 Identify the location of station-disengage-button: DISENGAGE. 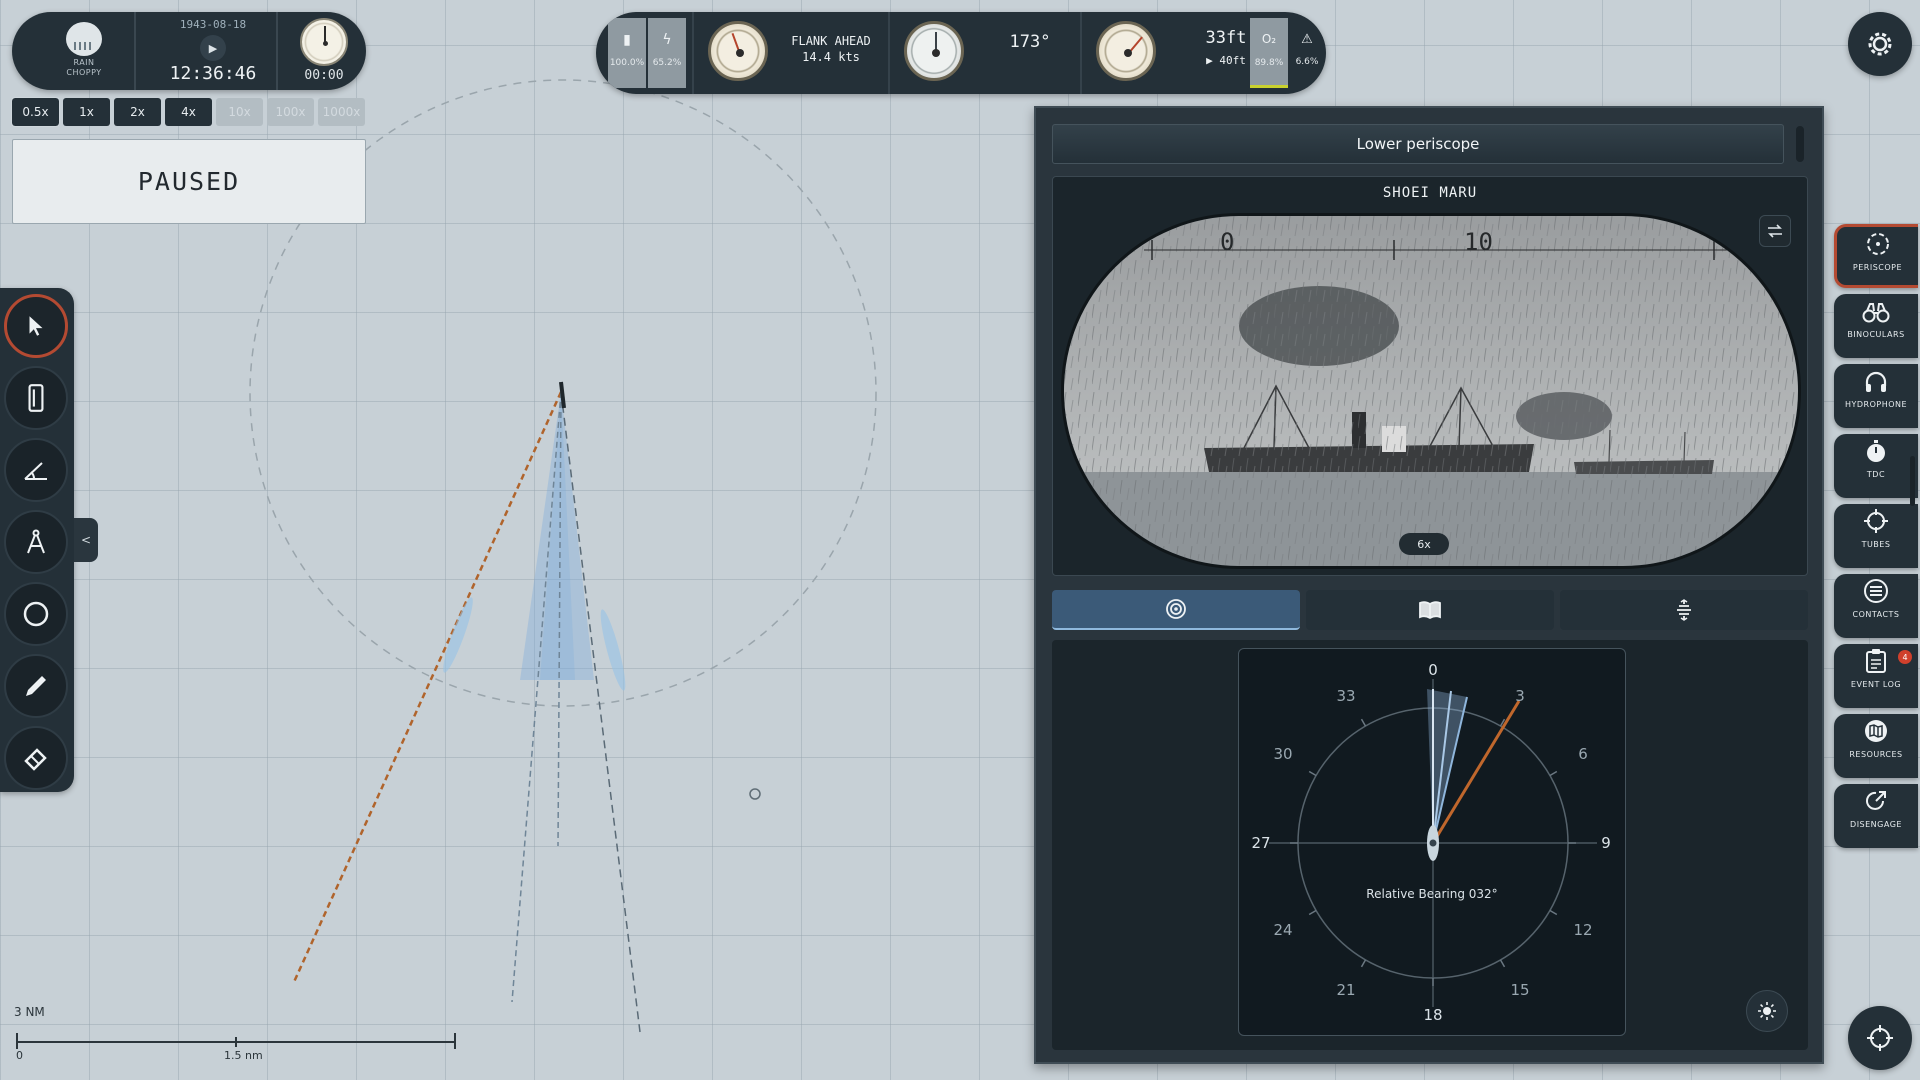
(1876, 816).